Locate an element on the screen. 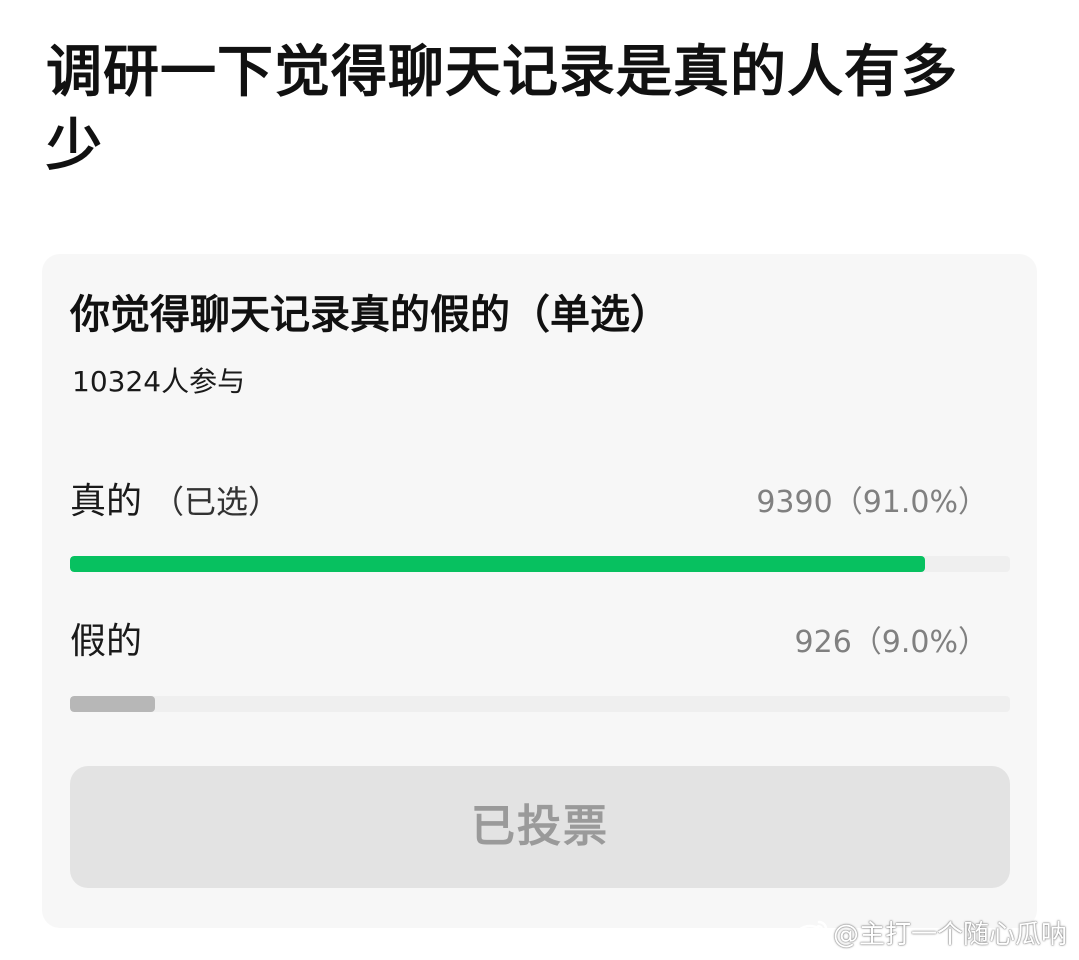  watermark-text: @主打一个随心瓜呐 is located at coordinates (949, 934).